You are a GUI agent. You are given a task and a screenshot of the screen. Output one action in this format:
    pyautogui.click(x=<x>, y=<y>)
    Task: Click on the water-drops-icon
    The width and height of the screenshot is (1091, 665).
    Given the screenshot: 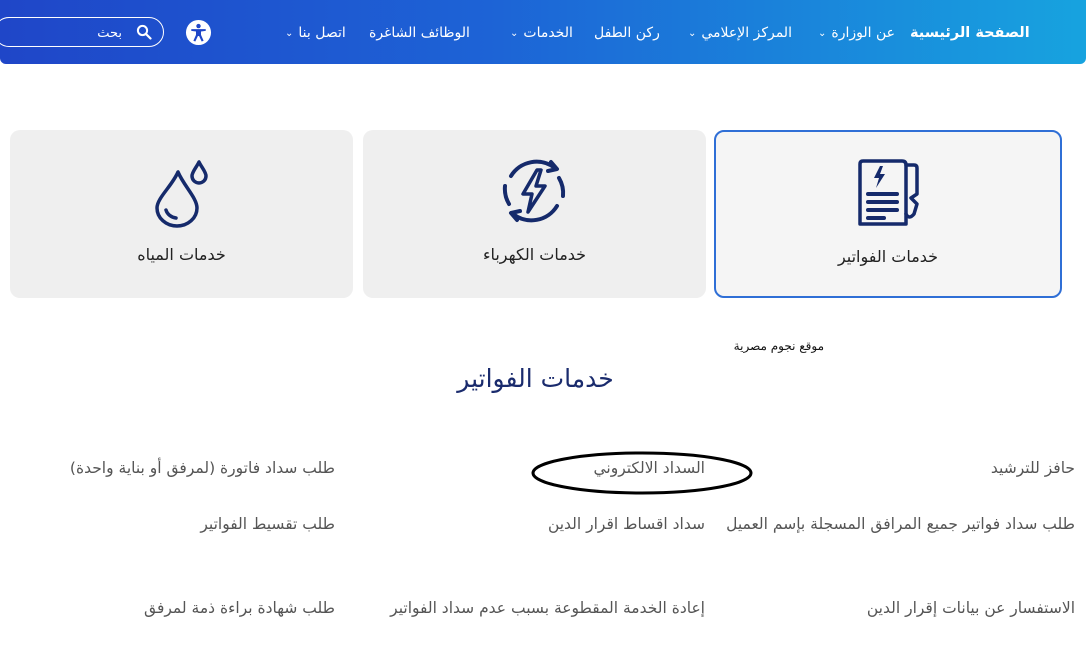 What is the action you would take?
    pyautogui.click(x=181, y=194)
    